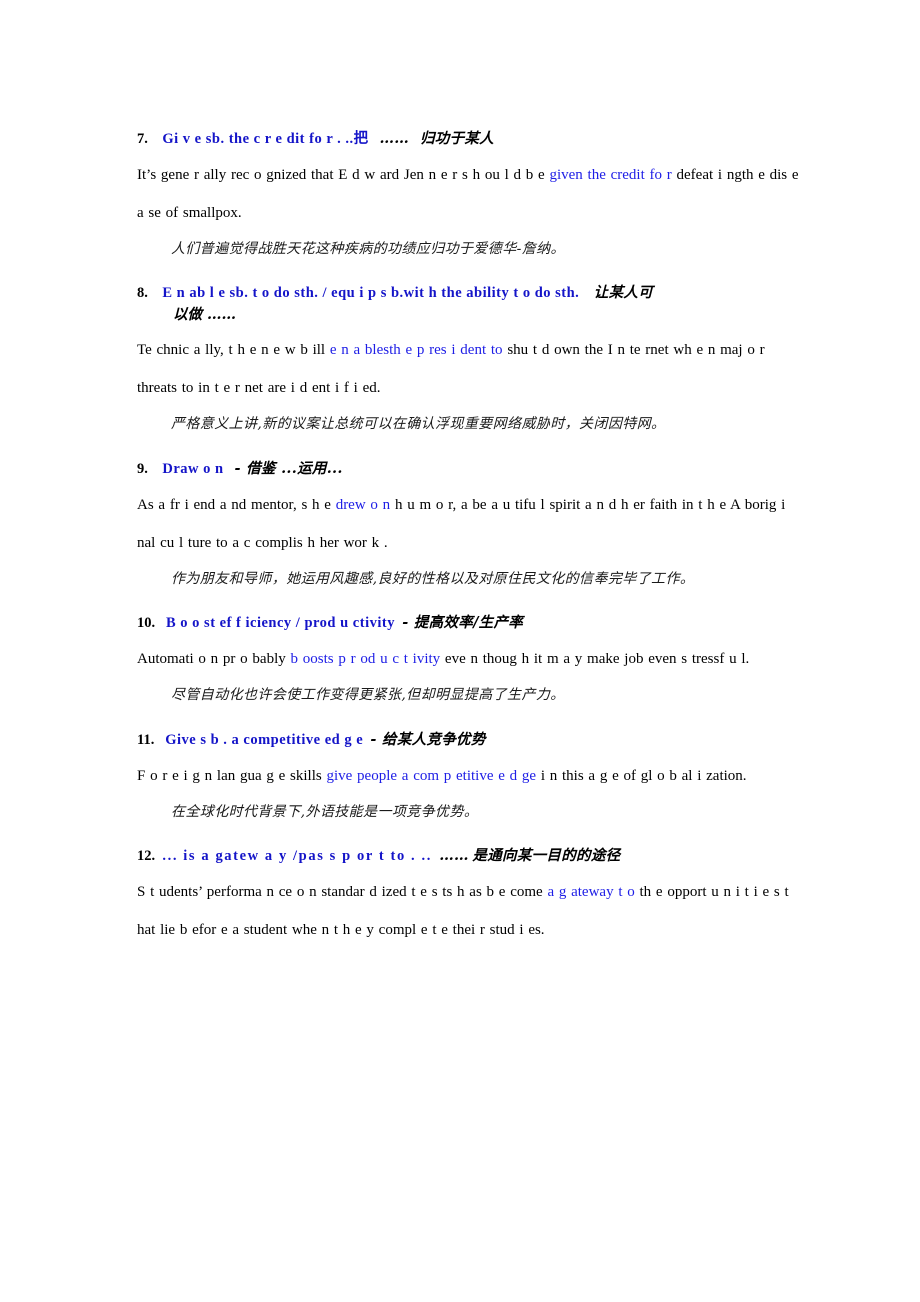  I want to click on entry-phrase-chinese: 归功于某人, so click(456, 138).